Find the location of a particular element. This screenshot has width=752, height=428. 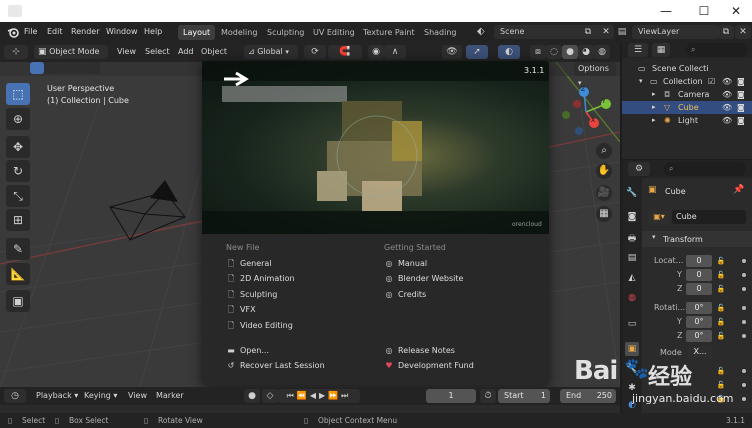

menu-render: Render is located at coordinates (85, 32).